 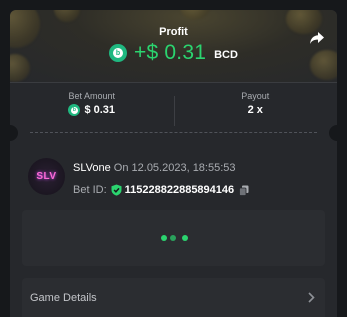 I want to click on game-details-label: Game Details, so click(x=63, y=298).